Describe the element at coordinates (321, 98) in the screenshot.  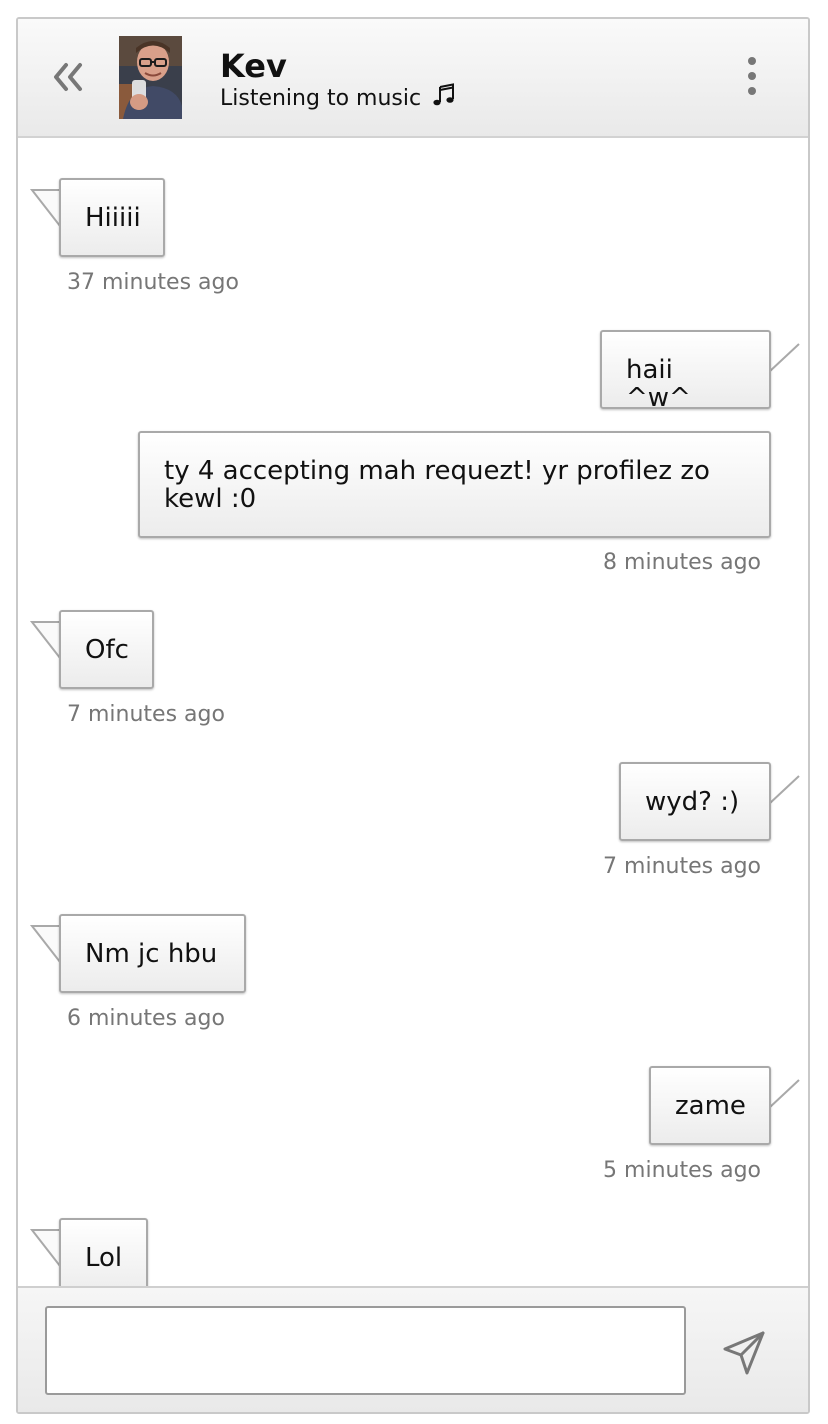
I see `contact-status-text: Listening to music` at that location.